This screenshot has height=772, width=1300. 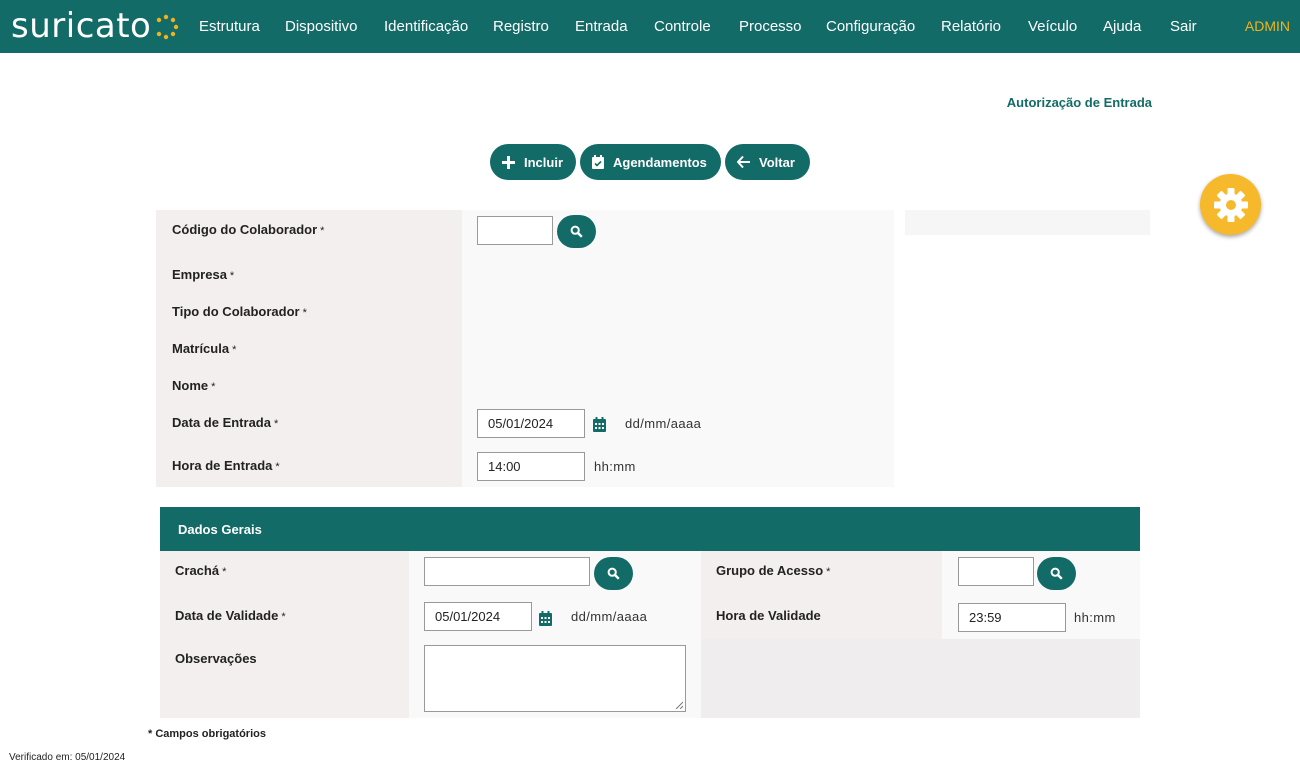 What do you see at coordinates (531, 466) in the screenshot?
I see `hora-entrada-input: 14:00` at bounding box center [531, 466].